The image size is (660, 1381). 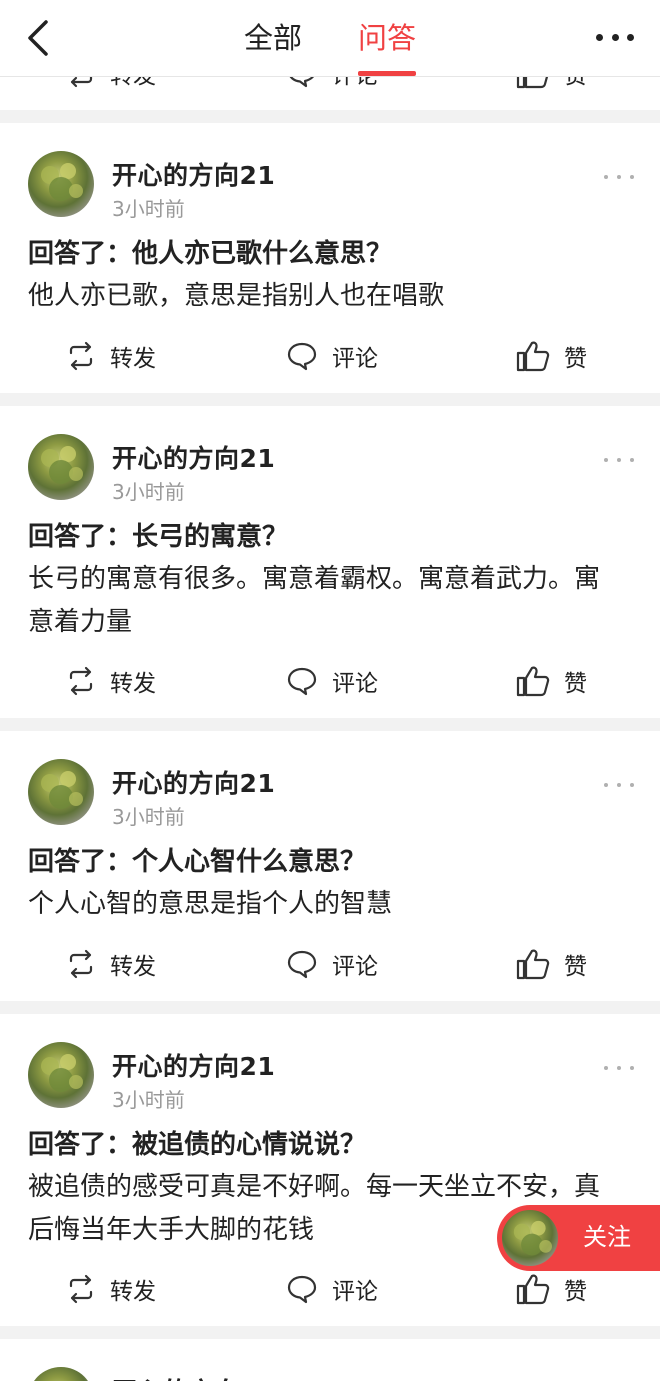 I want to click on tab-qa: 问答, so click(x=387, y=38).